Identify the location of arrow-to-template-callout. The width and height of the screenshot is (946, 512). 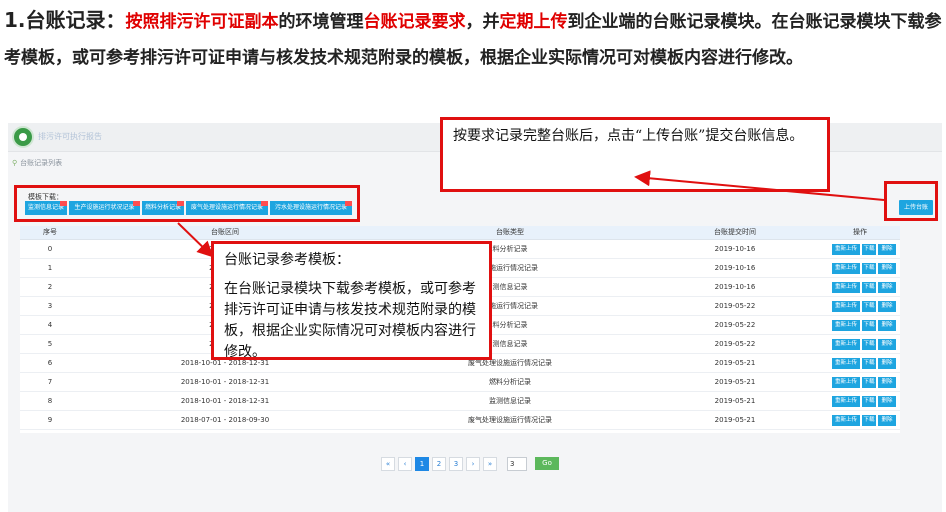
(195, 240).